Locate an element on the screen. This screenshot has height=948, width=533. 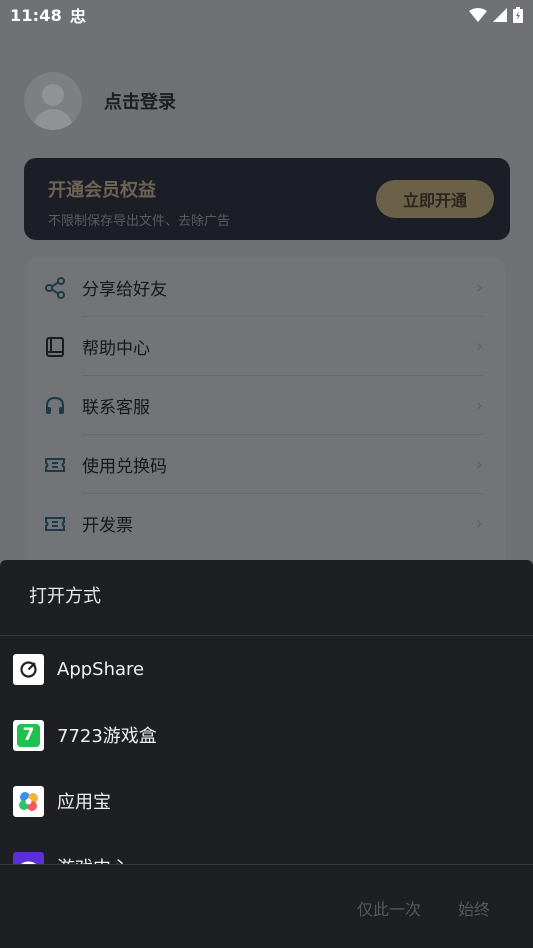
7723-glyph: 7 is located at coordinates (28, 735).